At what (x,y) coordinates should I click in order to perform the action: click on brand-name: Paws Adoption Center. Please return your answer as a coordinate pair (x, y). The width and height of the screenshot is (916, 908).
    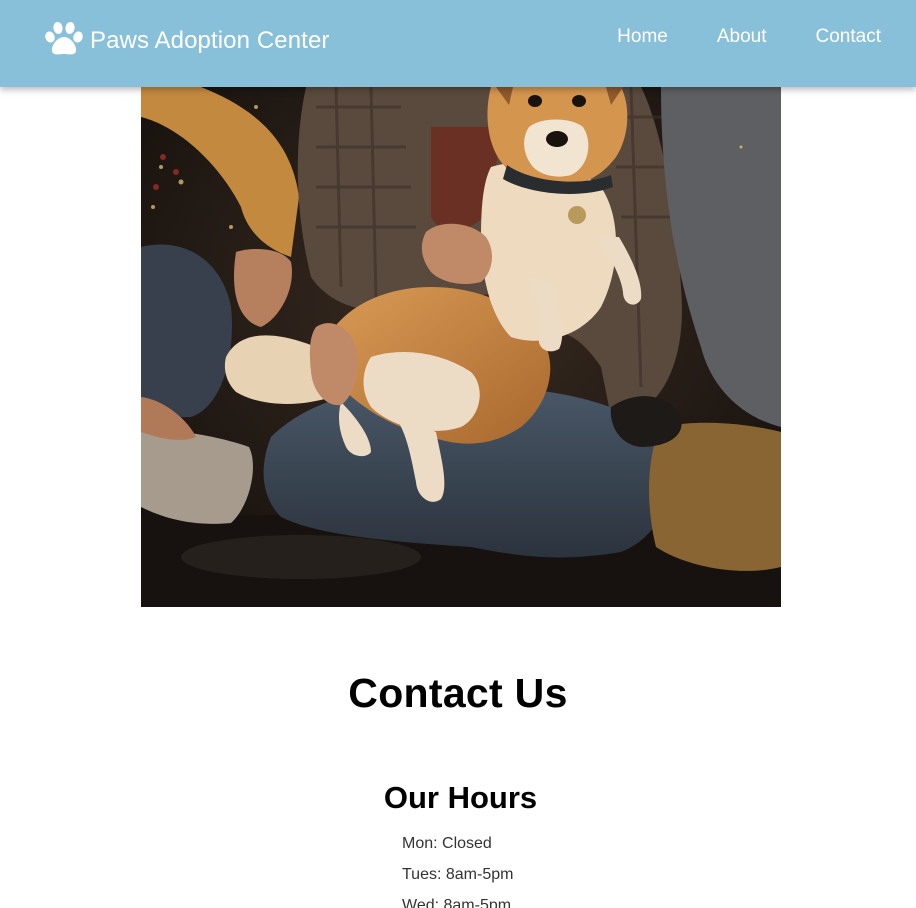
    Looking at the image, I should click on (210, 40).